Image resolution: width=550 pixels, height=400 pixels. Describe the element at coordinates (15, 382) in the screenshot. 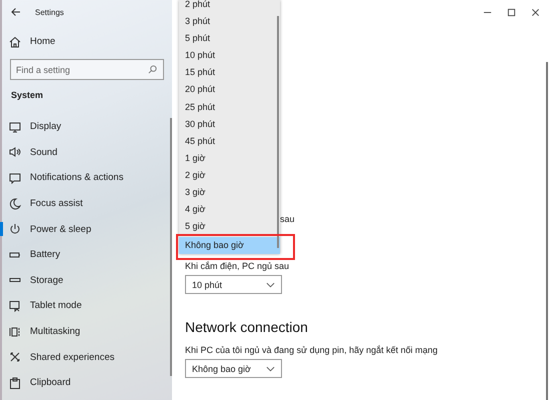

I see `clipboard-icon` at that location.